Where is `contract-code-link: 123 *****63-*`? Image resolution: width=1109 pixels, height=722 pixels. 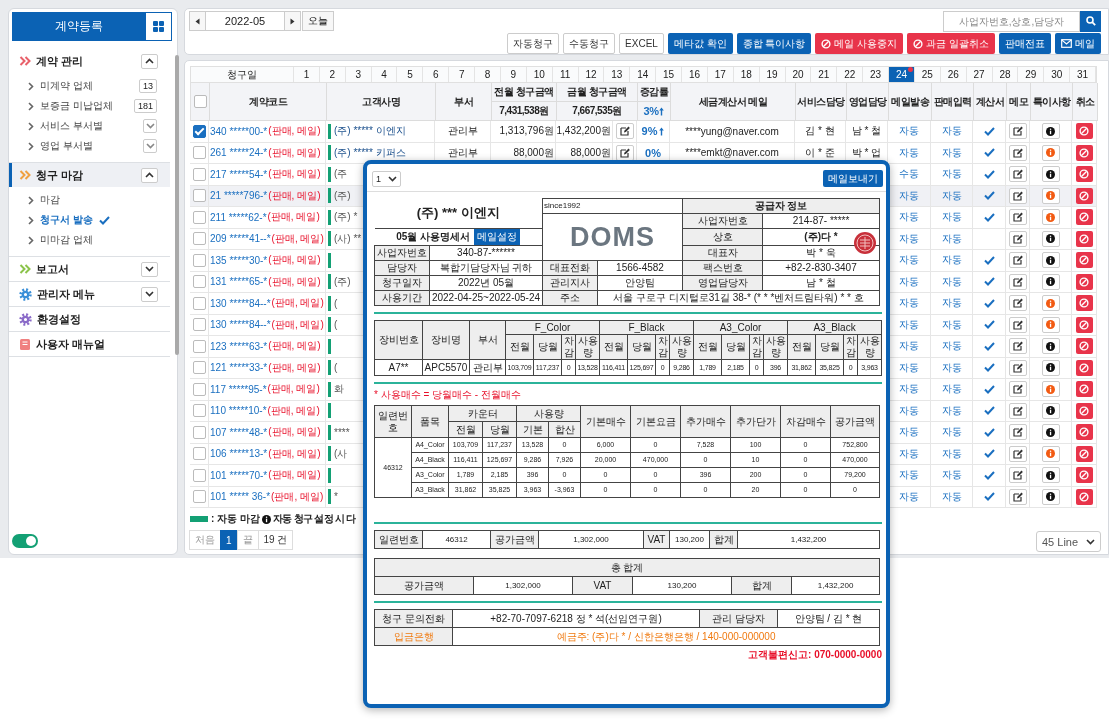 contract-code-link: 123 *****63-* is located at coordinates (239, 346).